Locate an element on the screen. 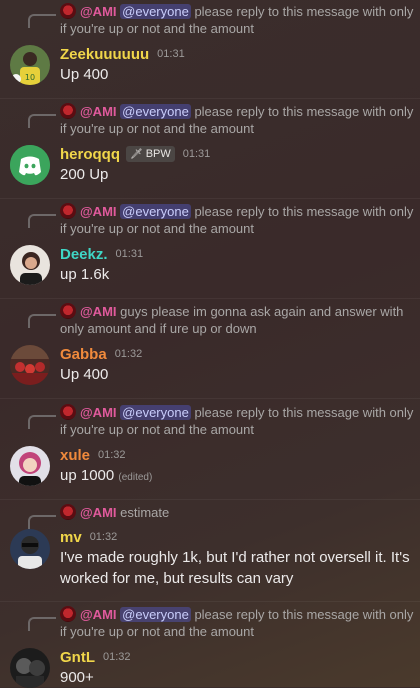 Image resolution: width=420 pixels, height=688 pixels. message-text: up 1000 is located at coordinates (87, 475).